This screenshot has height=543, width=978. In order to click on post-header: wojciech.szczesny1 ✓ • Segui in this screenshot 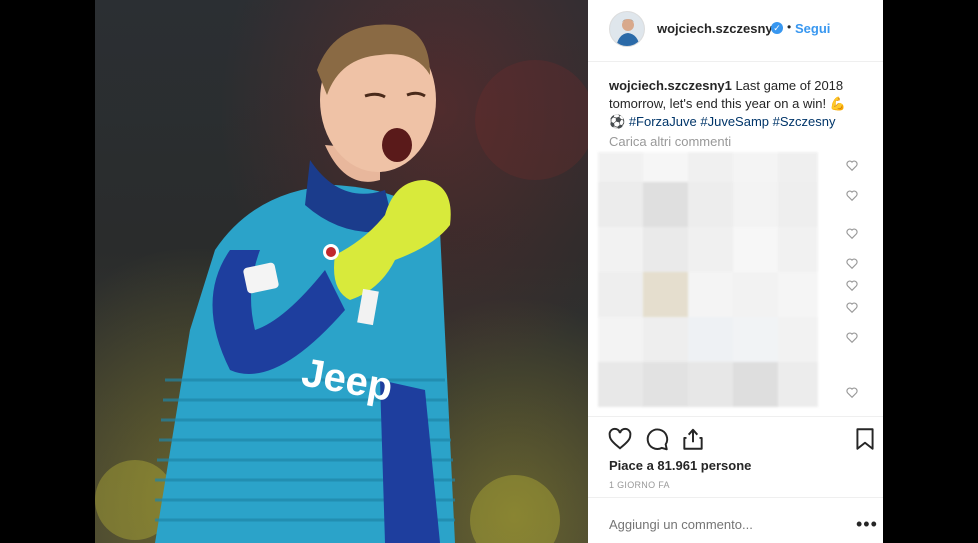, I will do `click(735, 31)`.